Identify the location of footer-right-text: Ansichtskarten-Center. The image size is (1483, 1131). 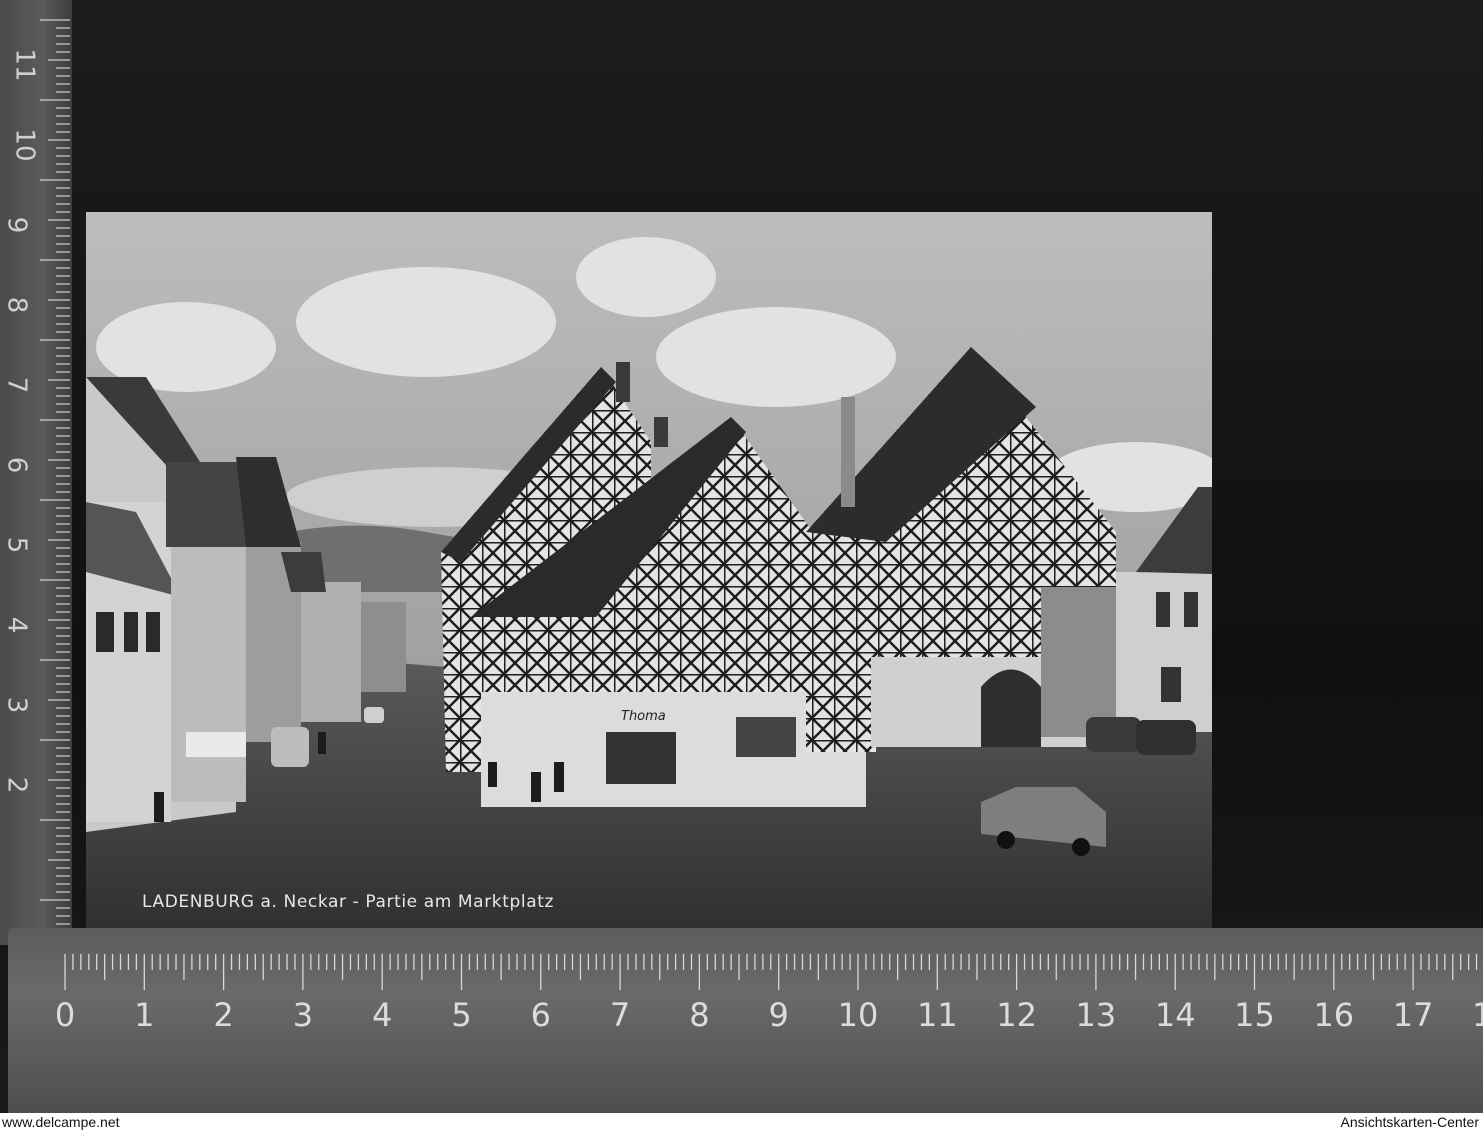
(1409, 1122).